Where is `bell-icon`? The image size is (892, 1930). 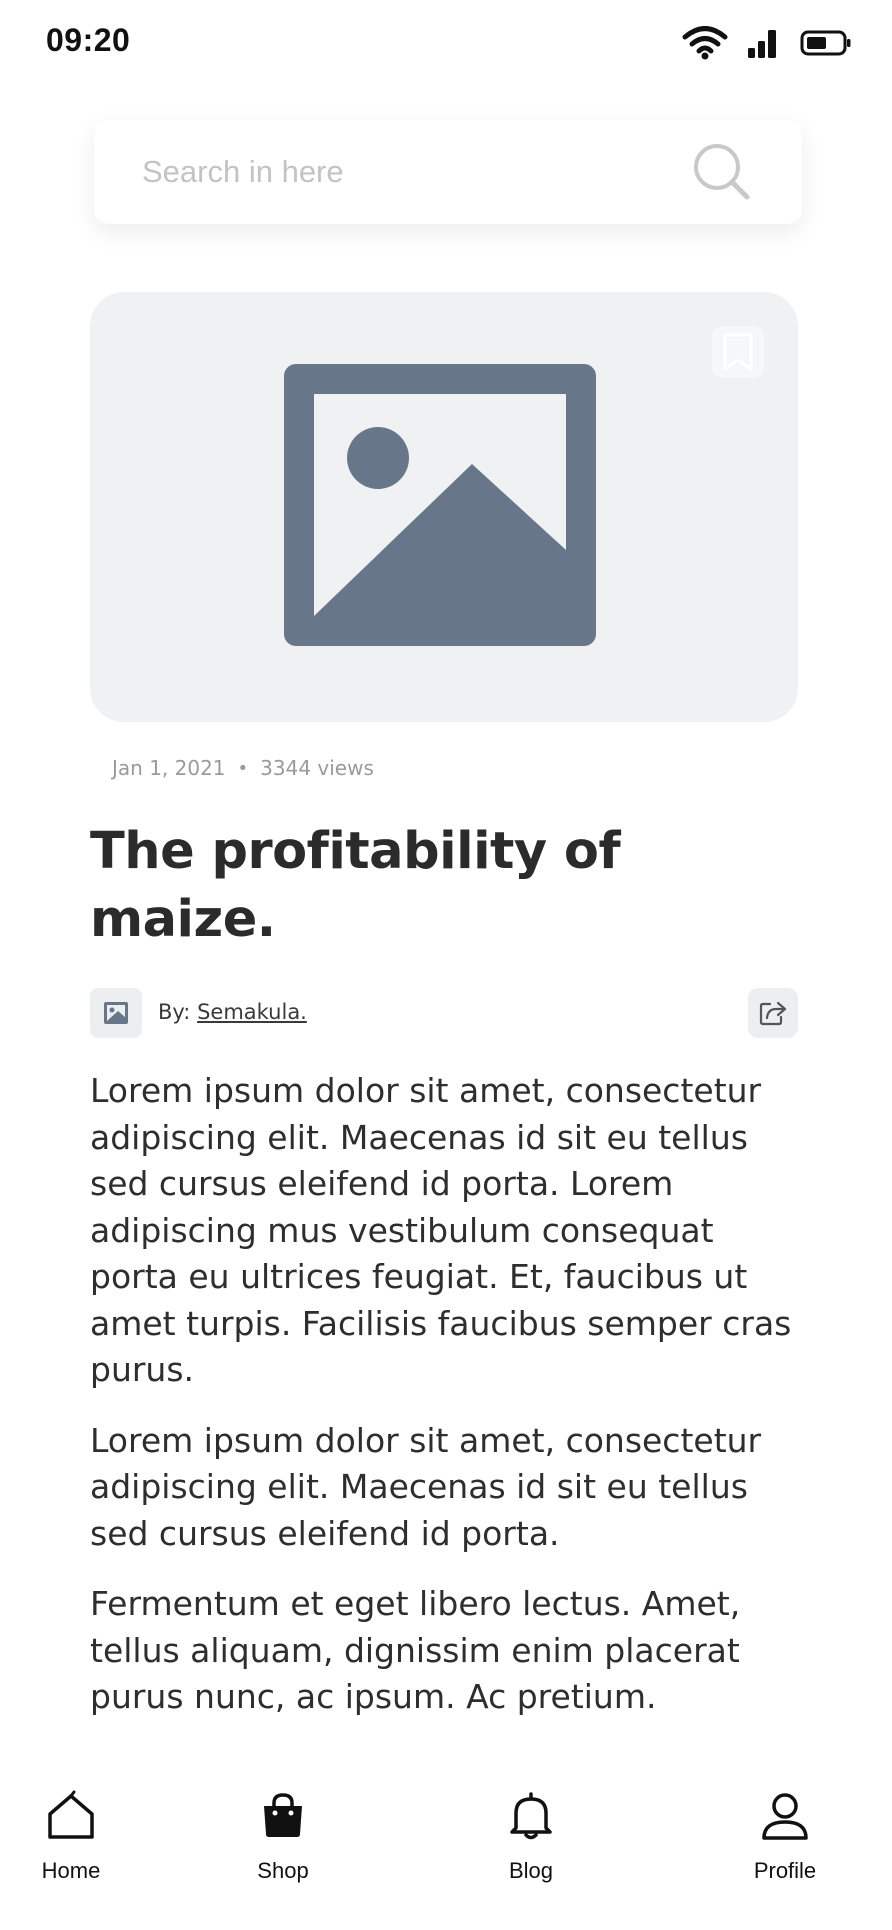
bell-icon is located at coordinates (531, 1816).